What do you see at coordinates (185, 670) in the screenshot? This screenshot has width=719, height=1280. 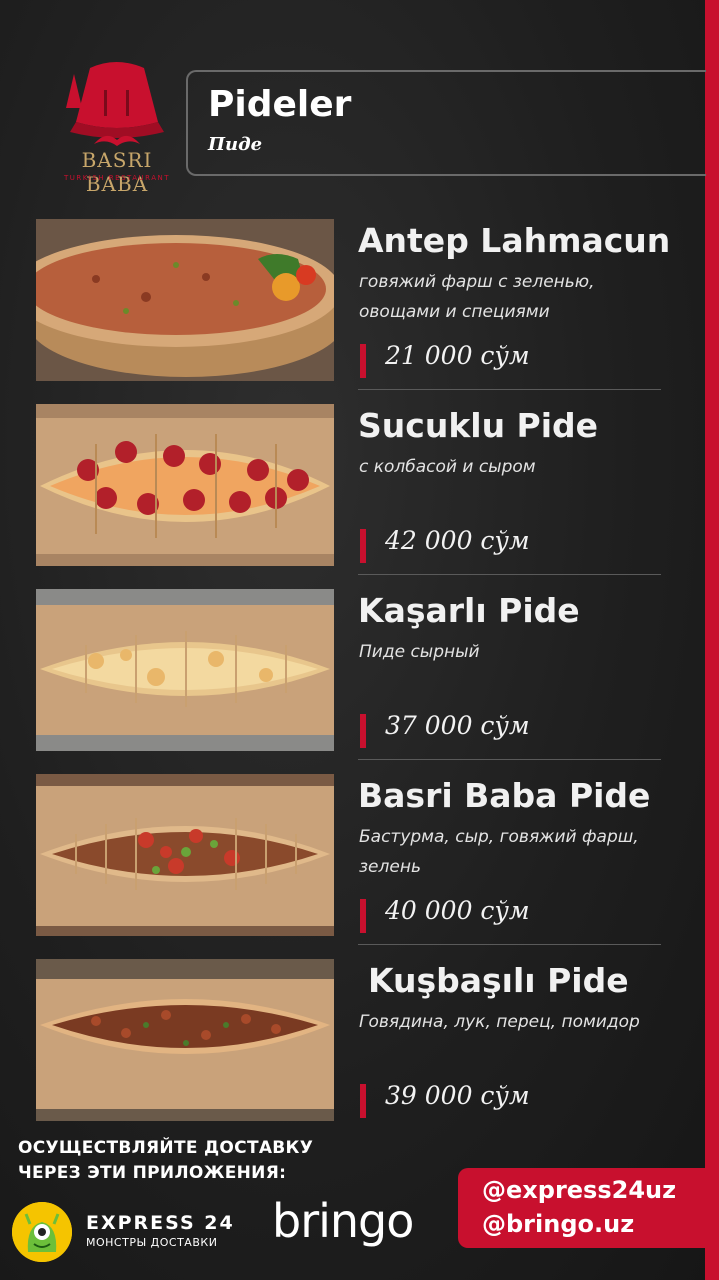 I see `kasarli-pide-photo` at bounding box center [185, 670].